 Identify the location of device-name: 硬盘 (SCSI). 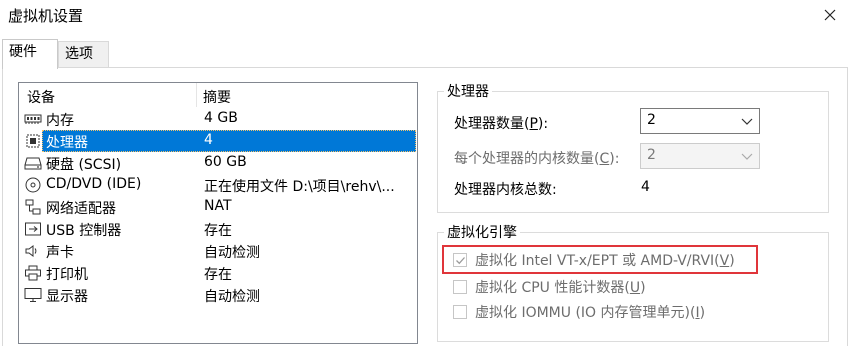
(84, 165).